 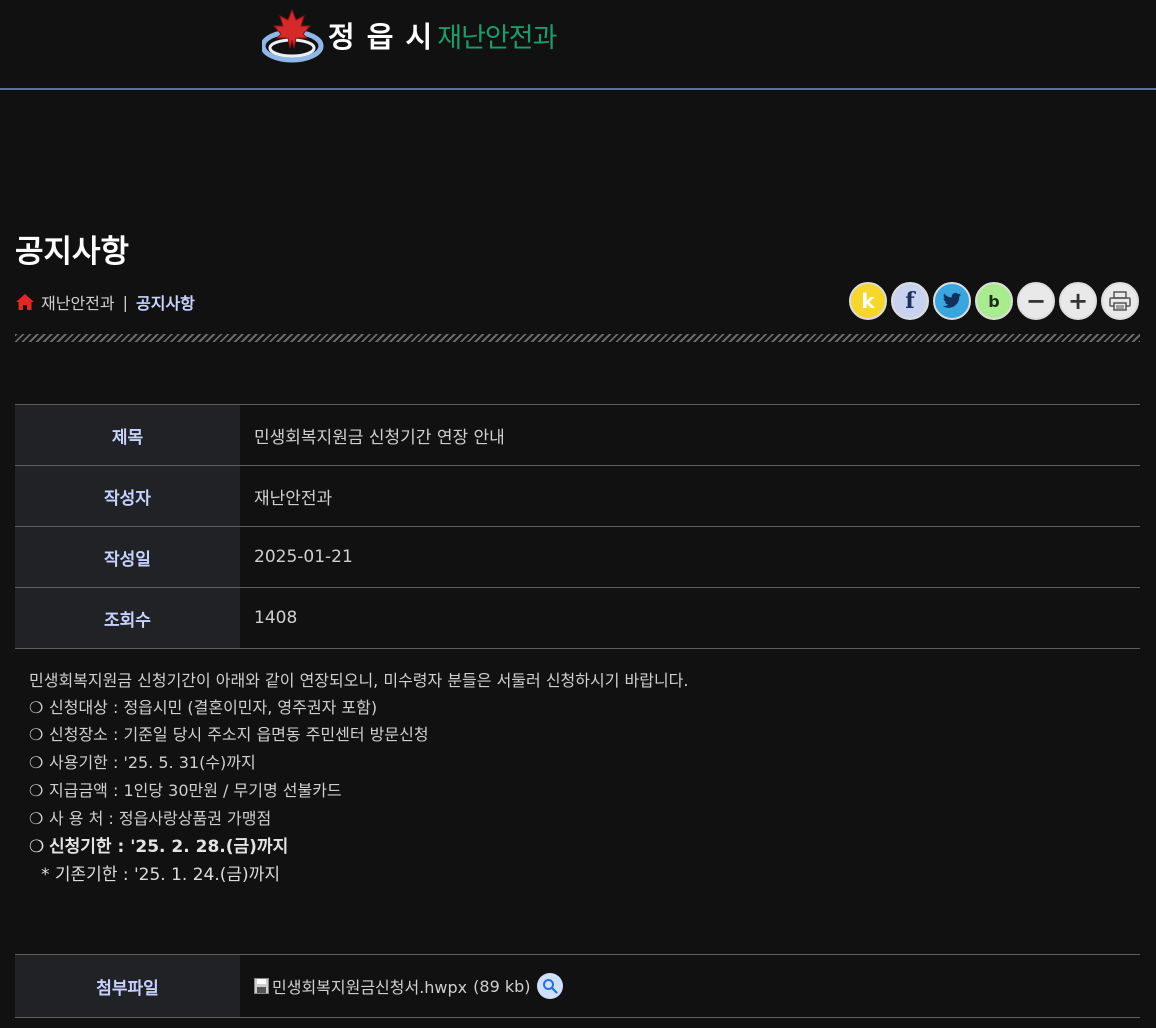 What do you see at coordinates (25, 302) in the screenshot?
I see `home-icon` at bounding box center [25, 302].